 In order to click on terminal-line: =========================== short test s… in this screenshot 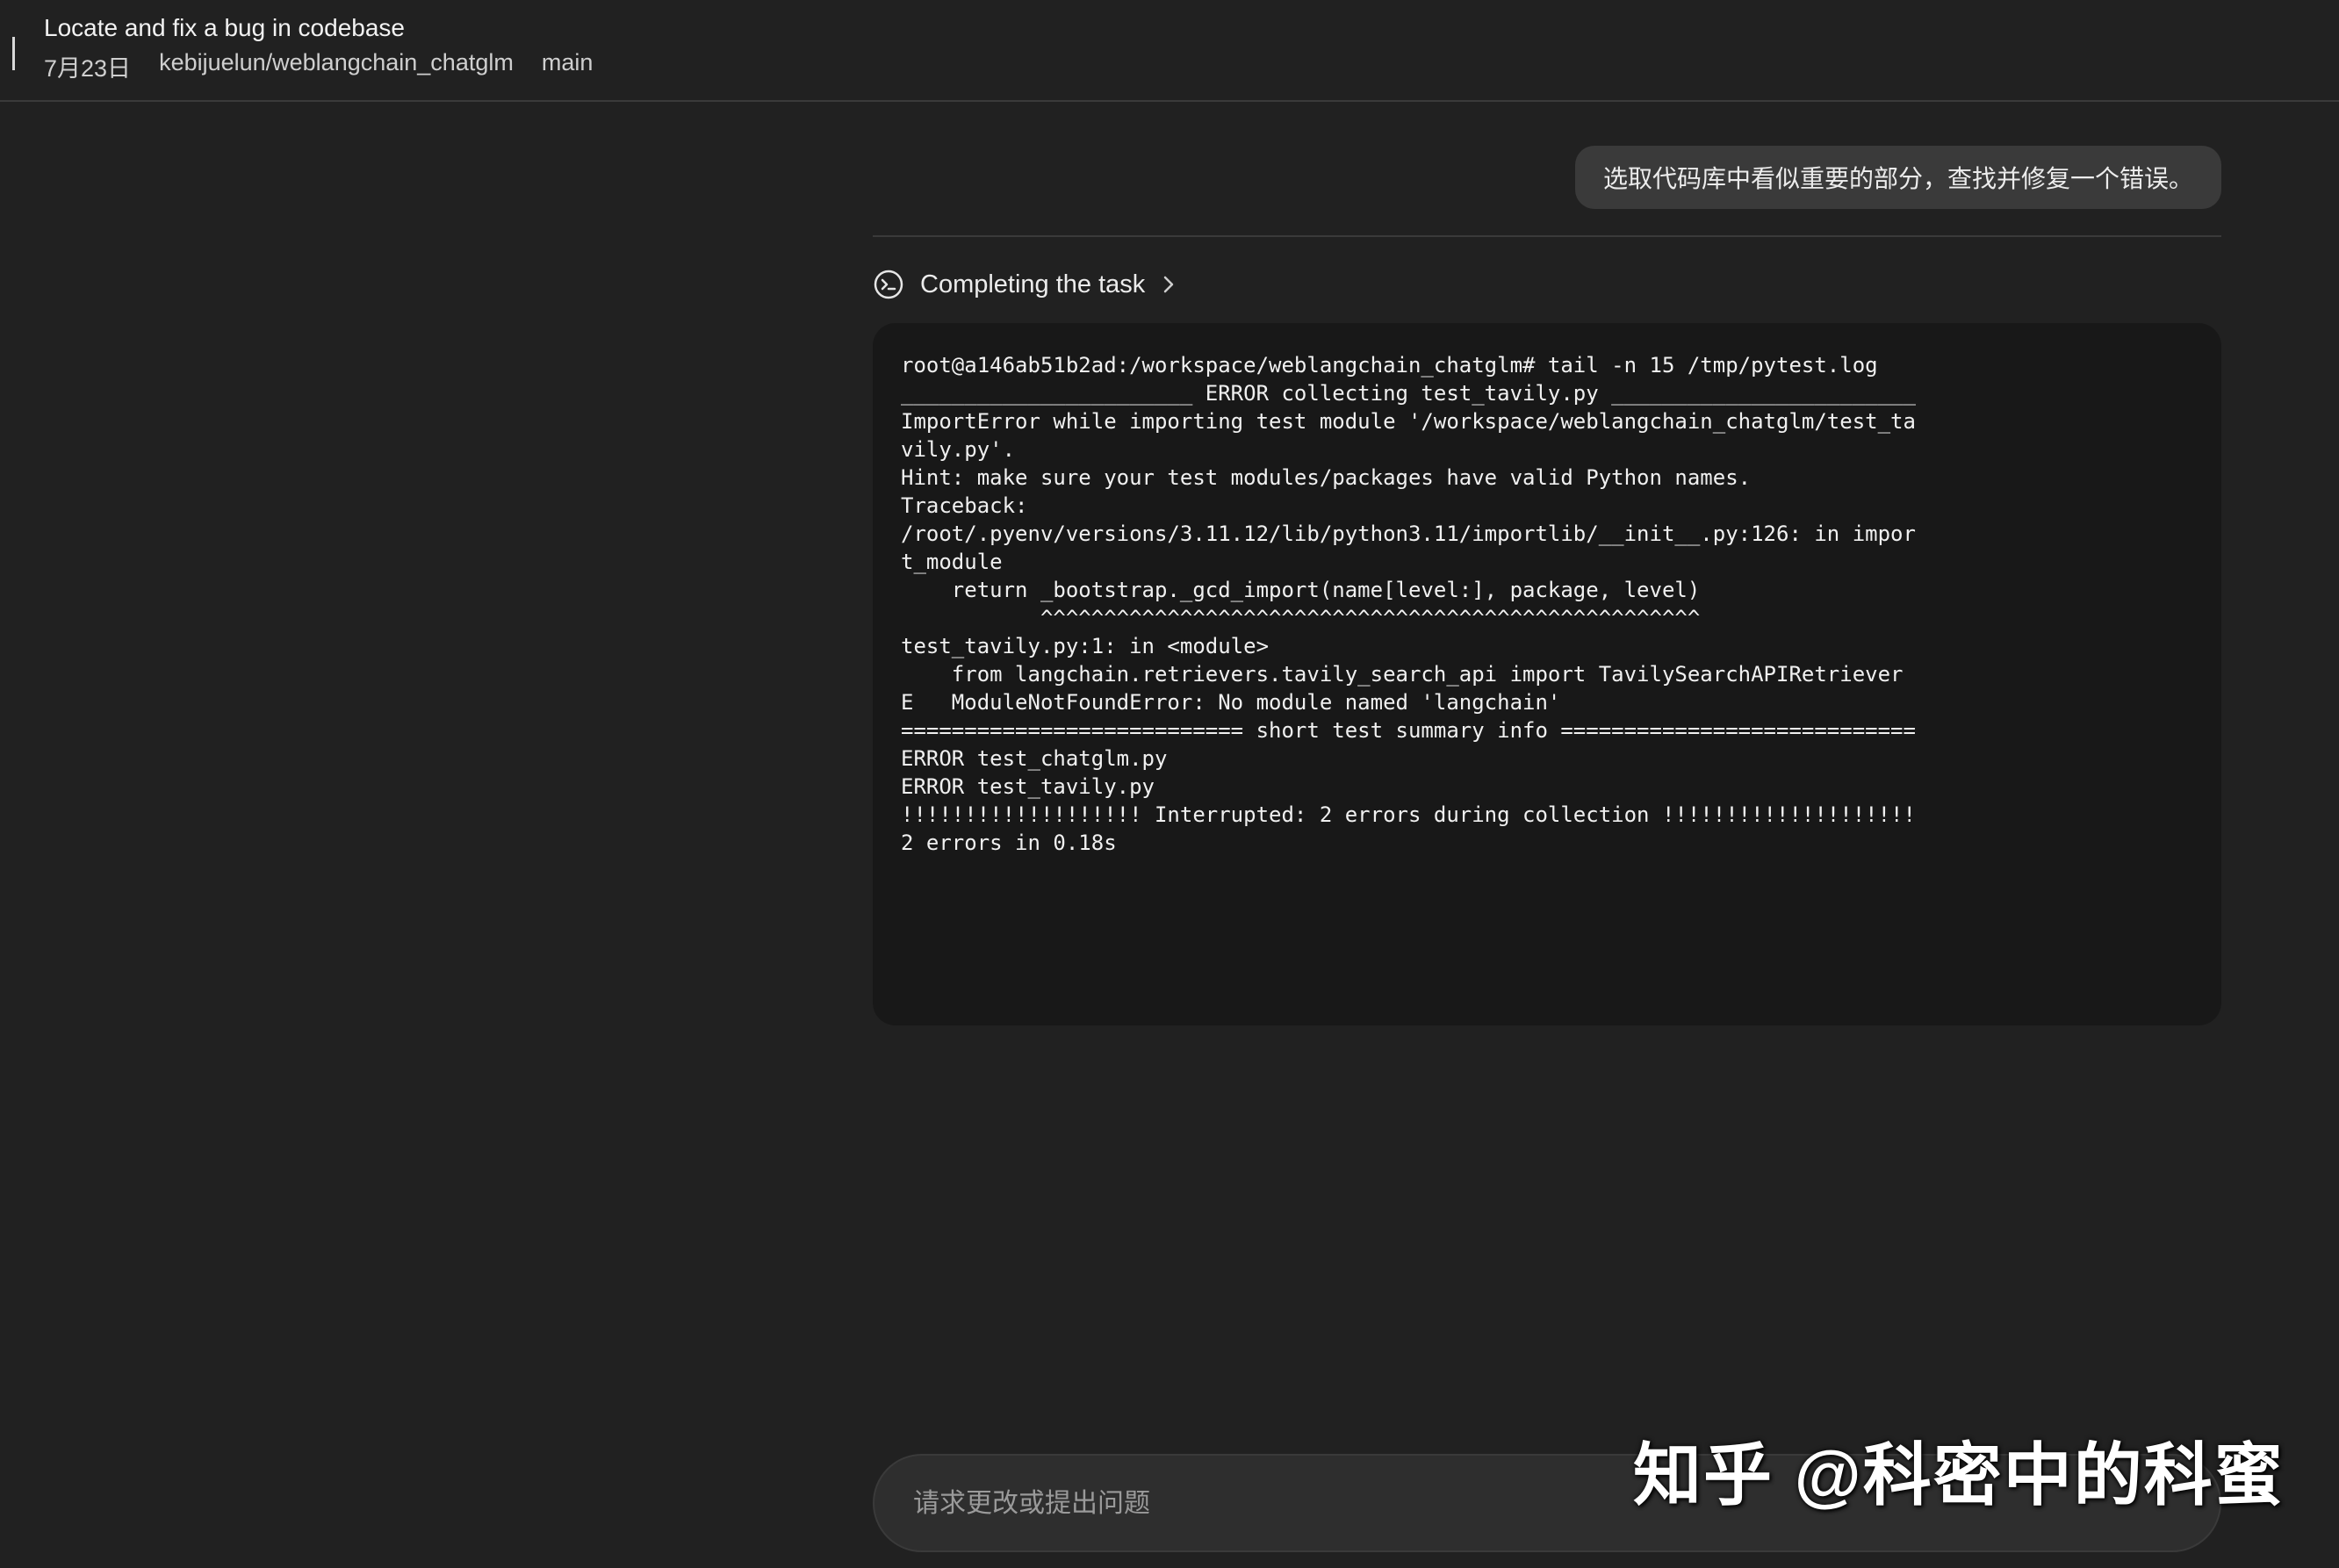, I will do `click(1409, 730)`.